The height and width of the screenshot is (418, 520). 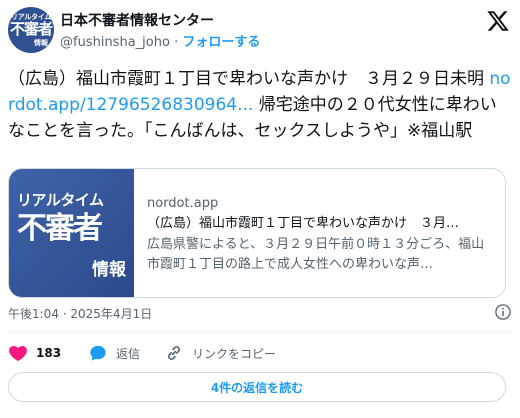 I want to click on action-bar: 183 返信 リンクをコピー, so click(x=260, y=353).